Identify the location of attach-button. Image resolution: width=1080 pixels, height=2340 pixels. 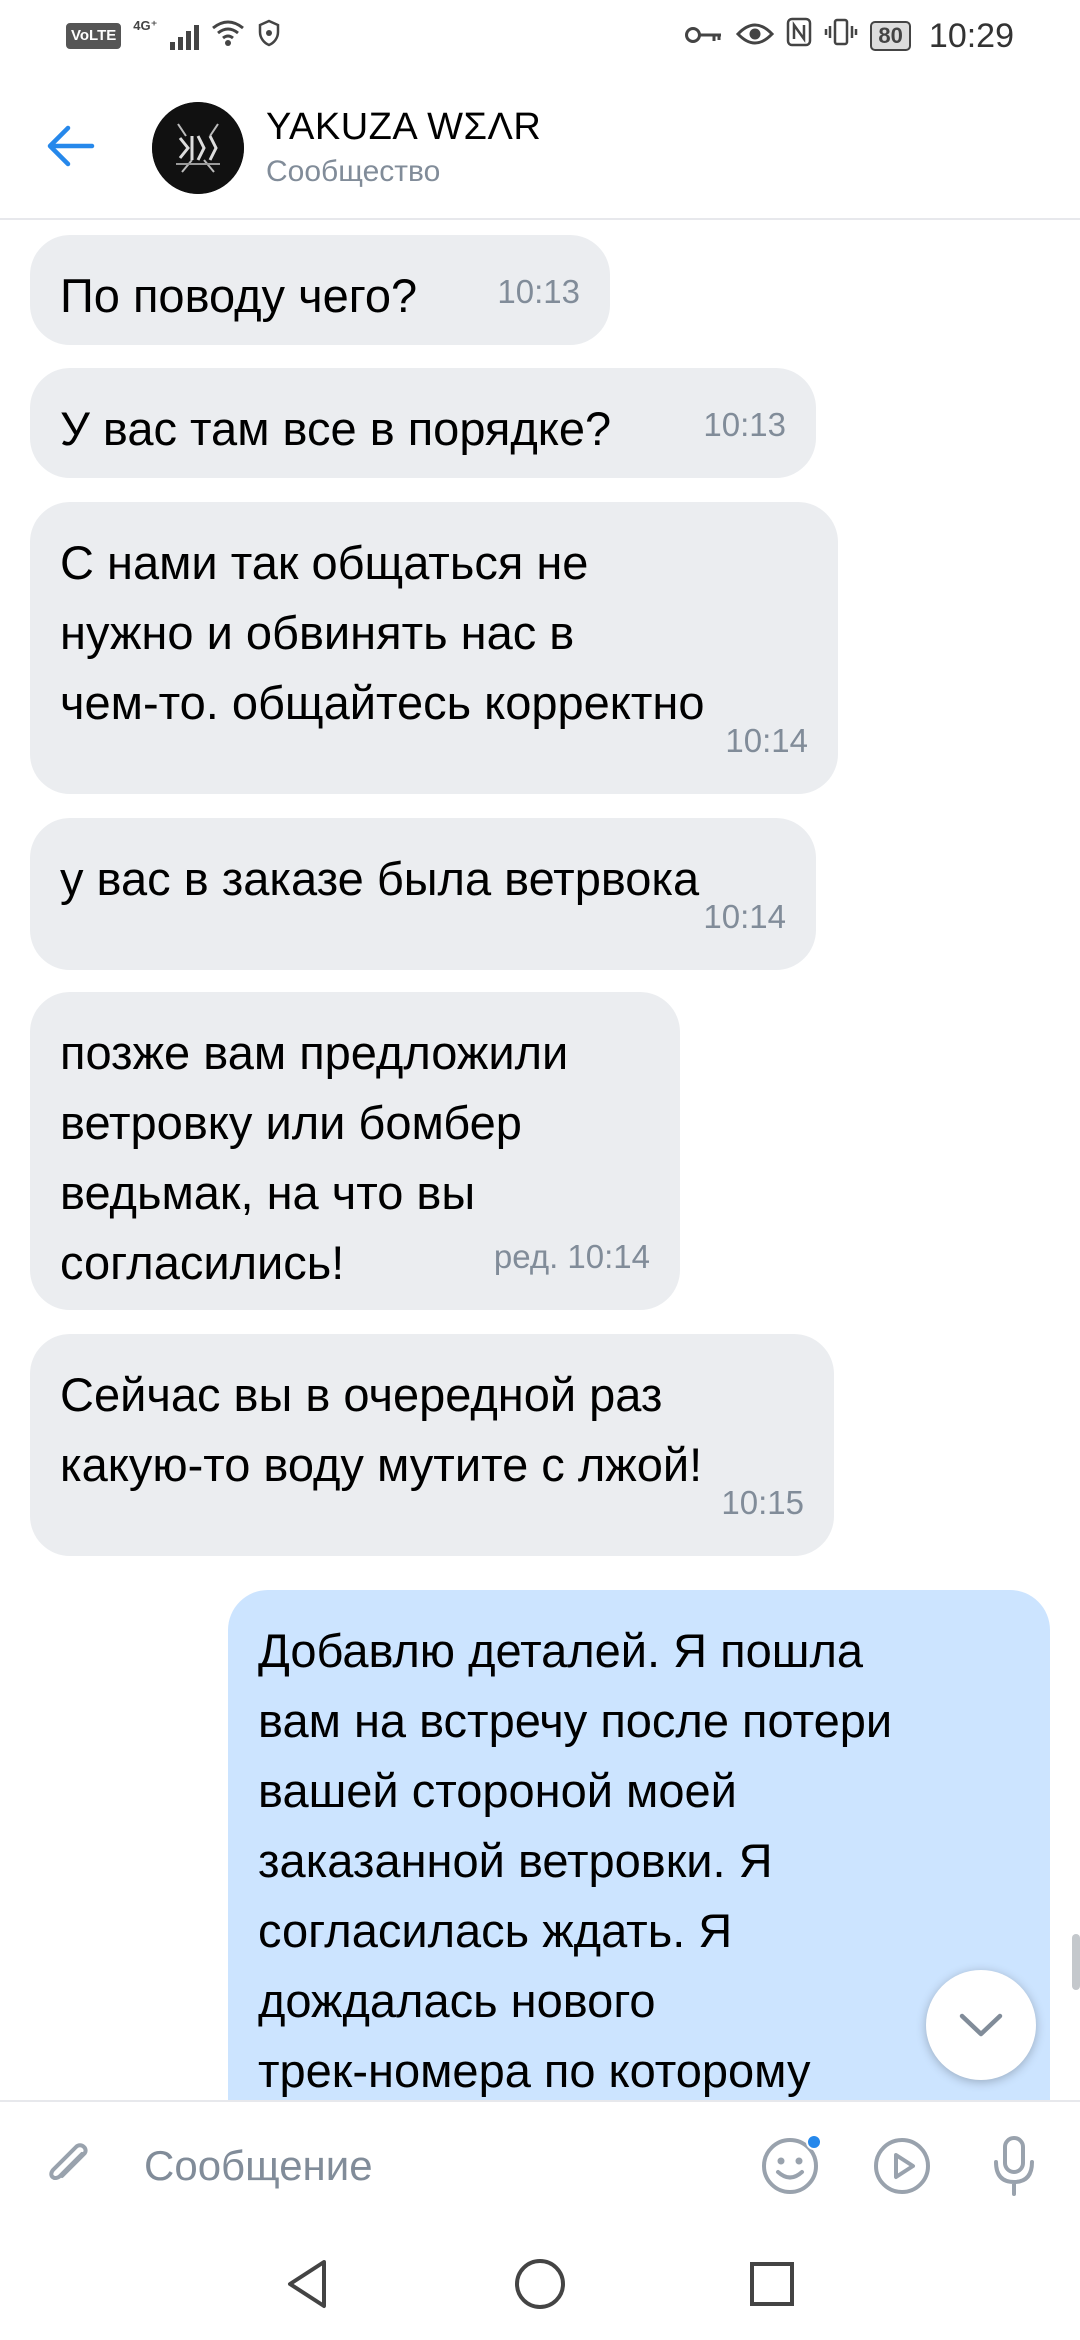
(70, 2166).